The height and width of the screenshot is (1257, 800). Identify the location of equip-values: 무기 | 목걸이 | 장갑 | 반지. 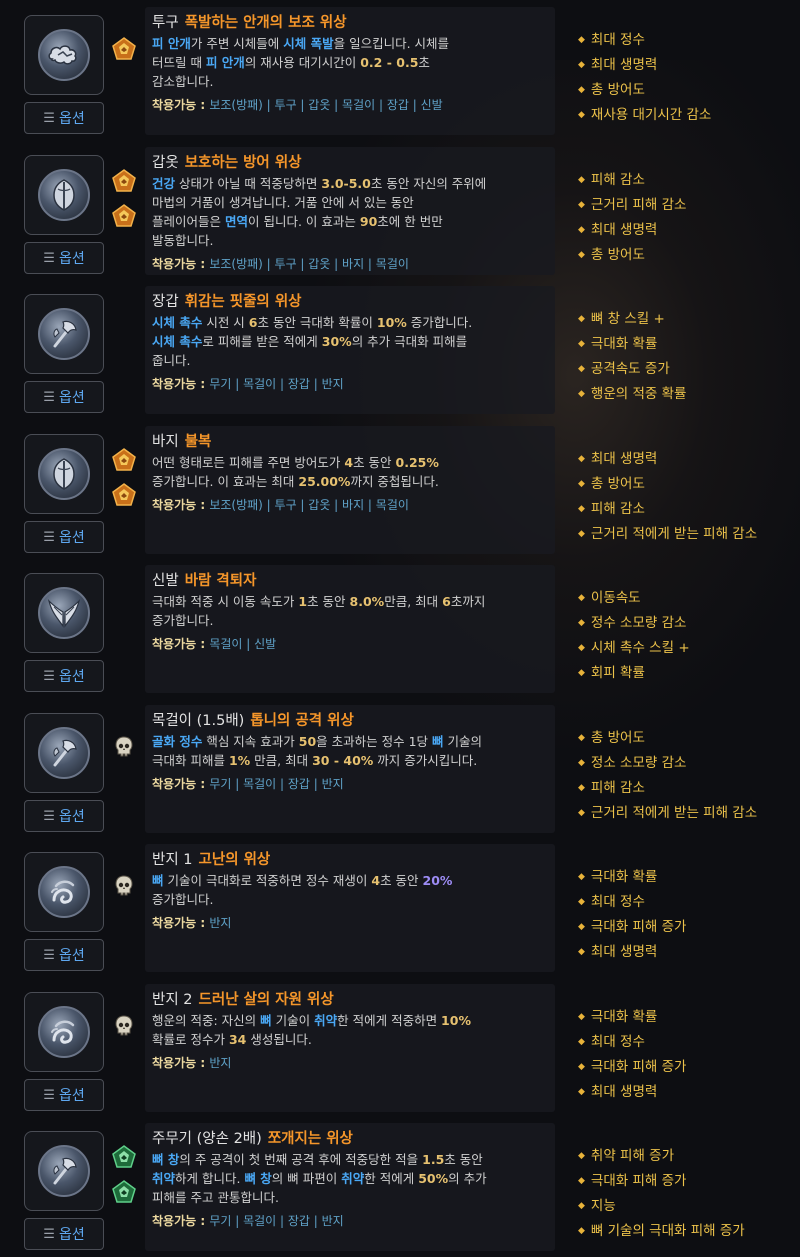
(276, 784).